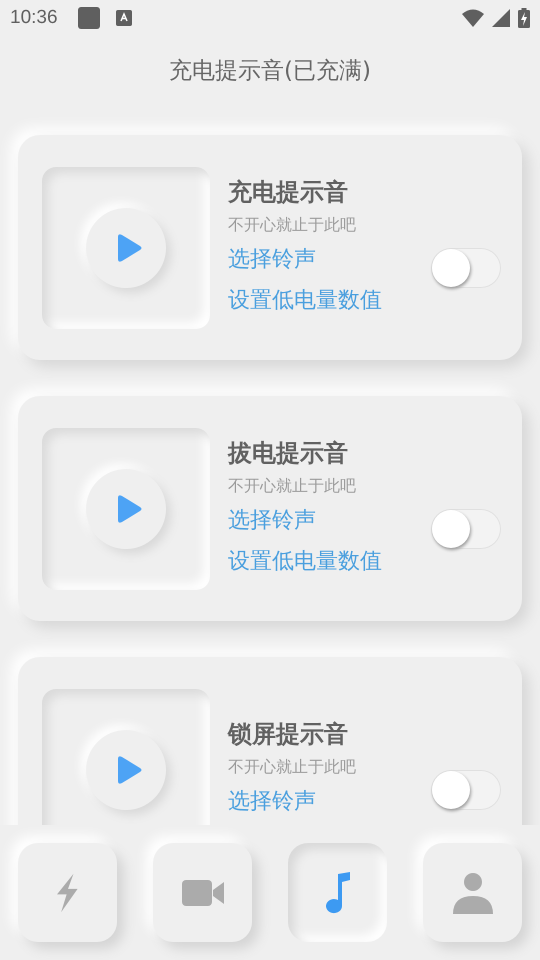 This screenshot has width=540, height=960. What do you see at coordinates (501, 18) in the screenshot?
I see `signal-icon` at bounding box center [501, 18].